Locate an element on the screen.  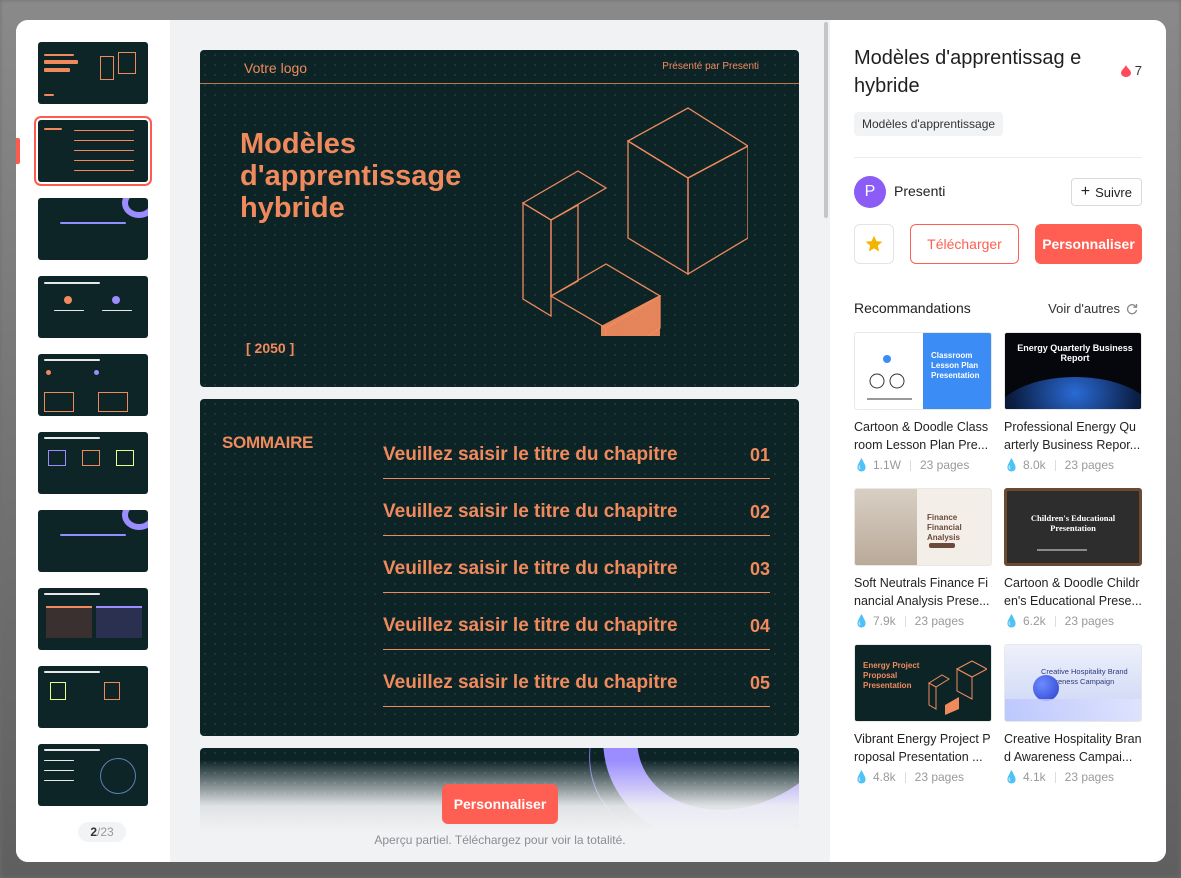
follow-button: + Suivre is located at coordinates (1106, 192).